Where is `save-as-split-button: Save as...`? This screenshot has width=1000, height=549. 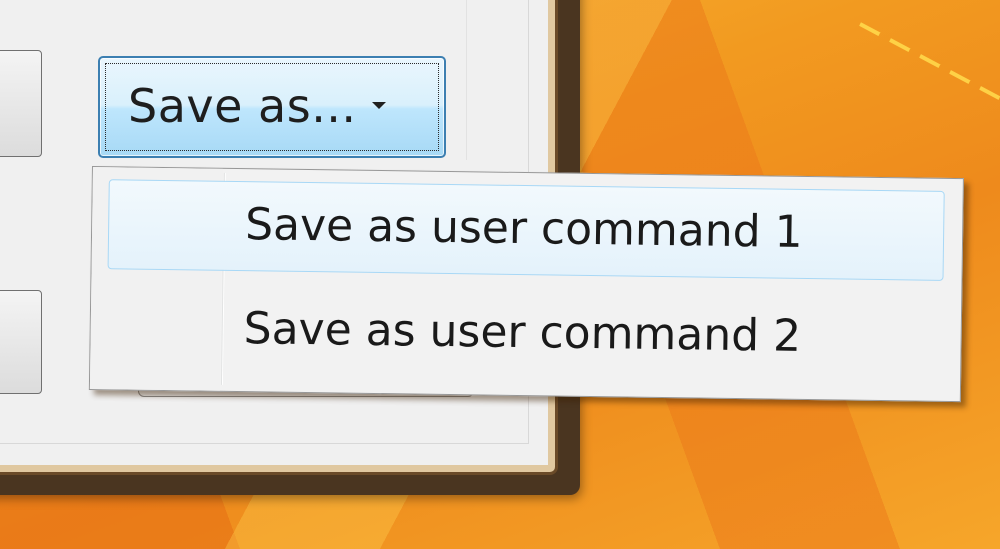
save-as-split-button: Save as... is located at coordinates (272, 107).